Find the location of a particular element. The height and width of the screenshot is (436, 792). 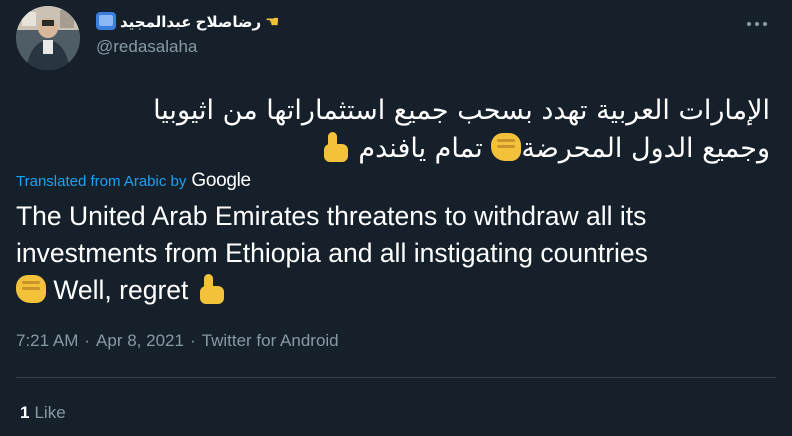

author-display-name-row: رضاصلاح عبدالمجيد ☚ is located at coordinates (187, 22).